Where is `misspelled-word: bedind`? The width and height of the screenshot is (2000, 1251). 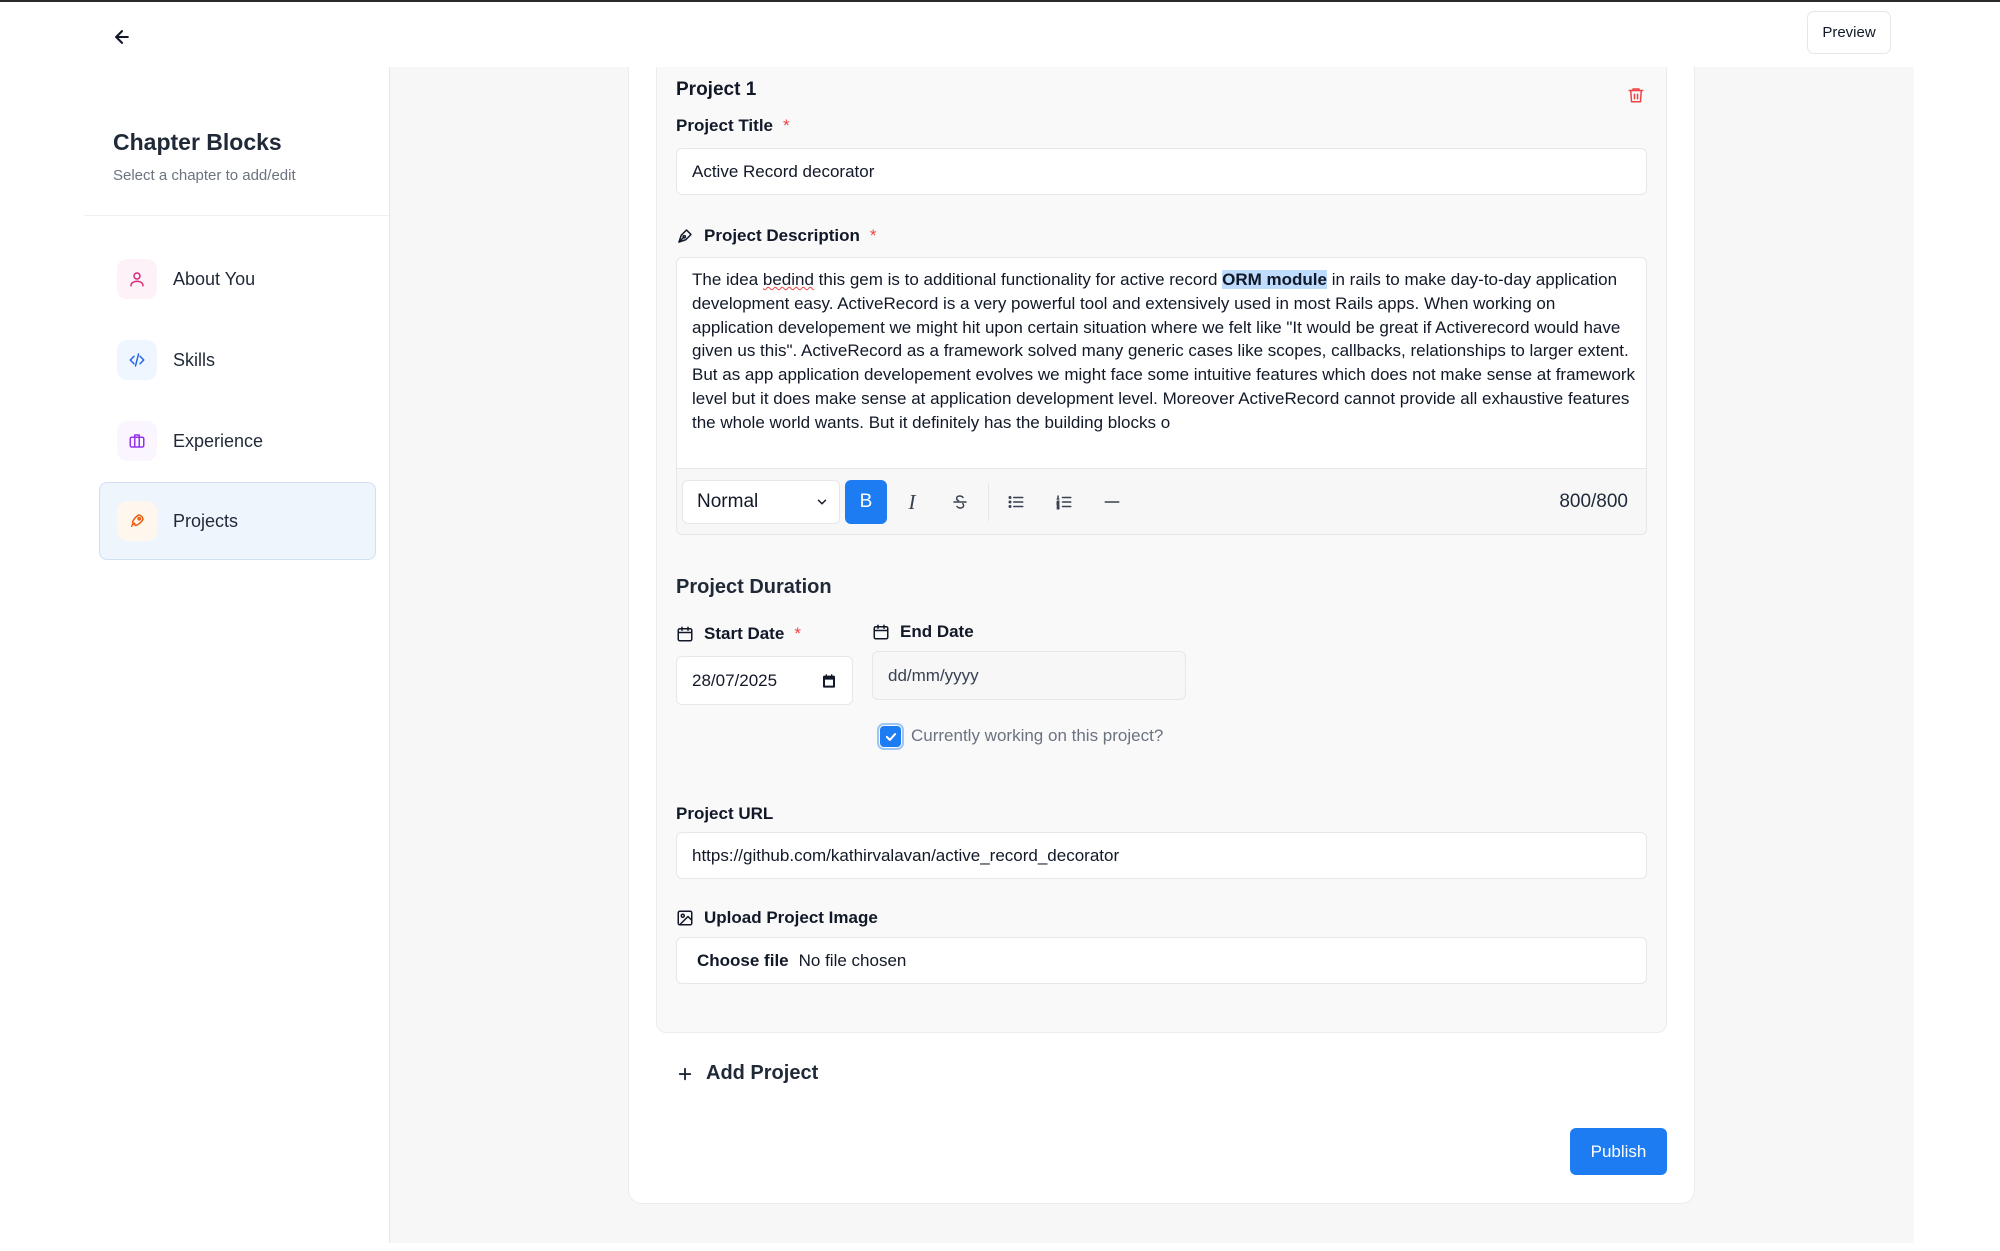 misspelled-word: bedind is located at coordinates (788, 279).